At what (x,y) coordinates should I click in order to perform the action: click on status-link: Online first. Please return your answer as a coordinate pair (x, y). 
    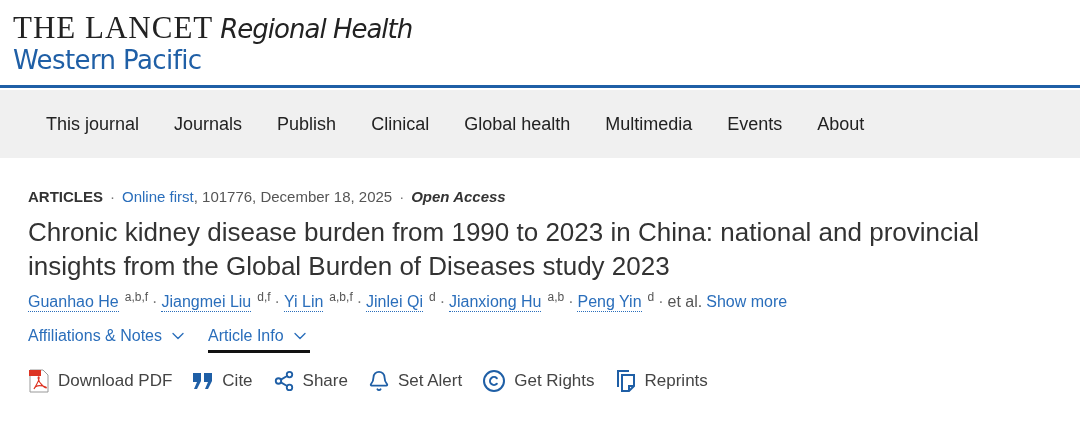
    Looking at the image, I should click on (158, 196).